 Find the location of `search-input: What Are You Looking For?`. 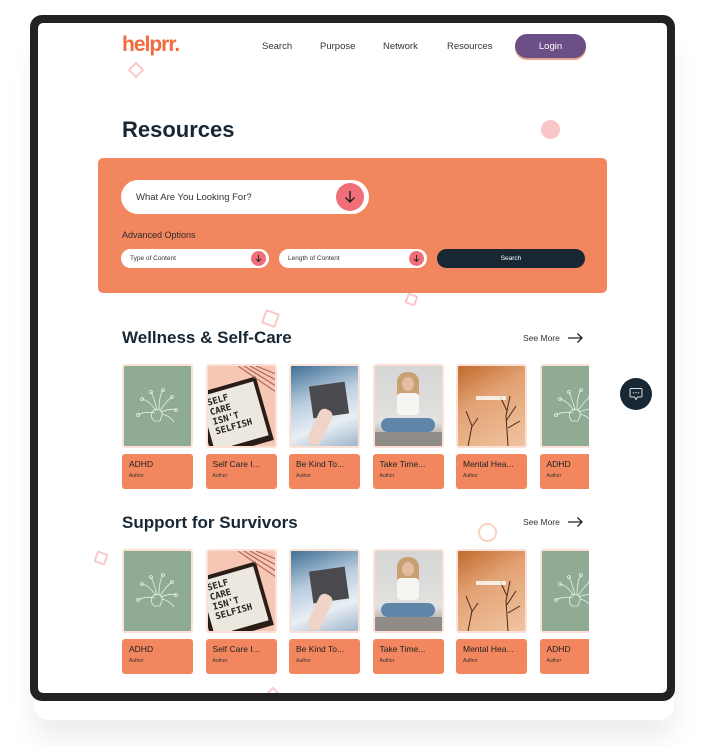

search-input: What Are You Looking For? is located at coordinates (245, 197).